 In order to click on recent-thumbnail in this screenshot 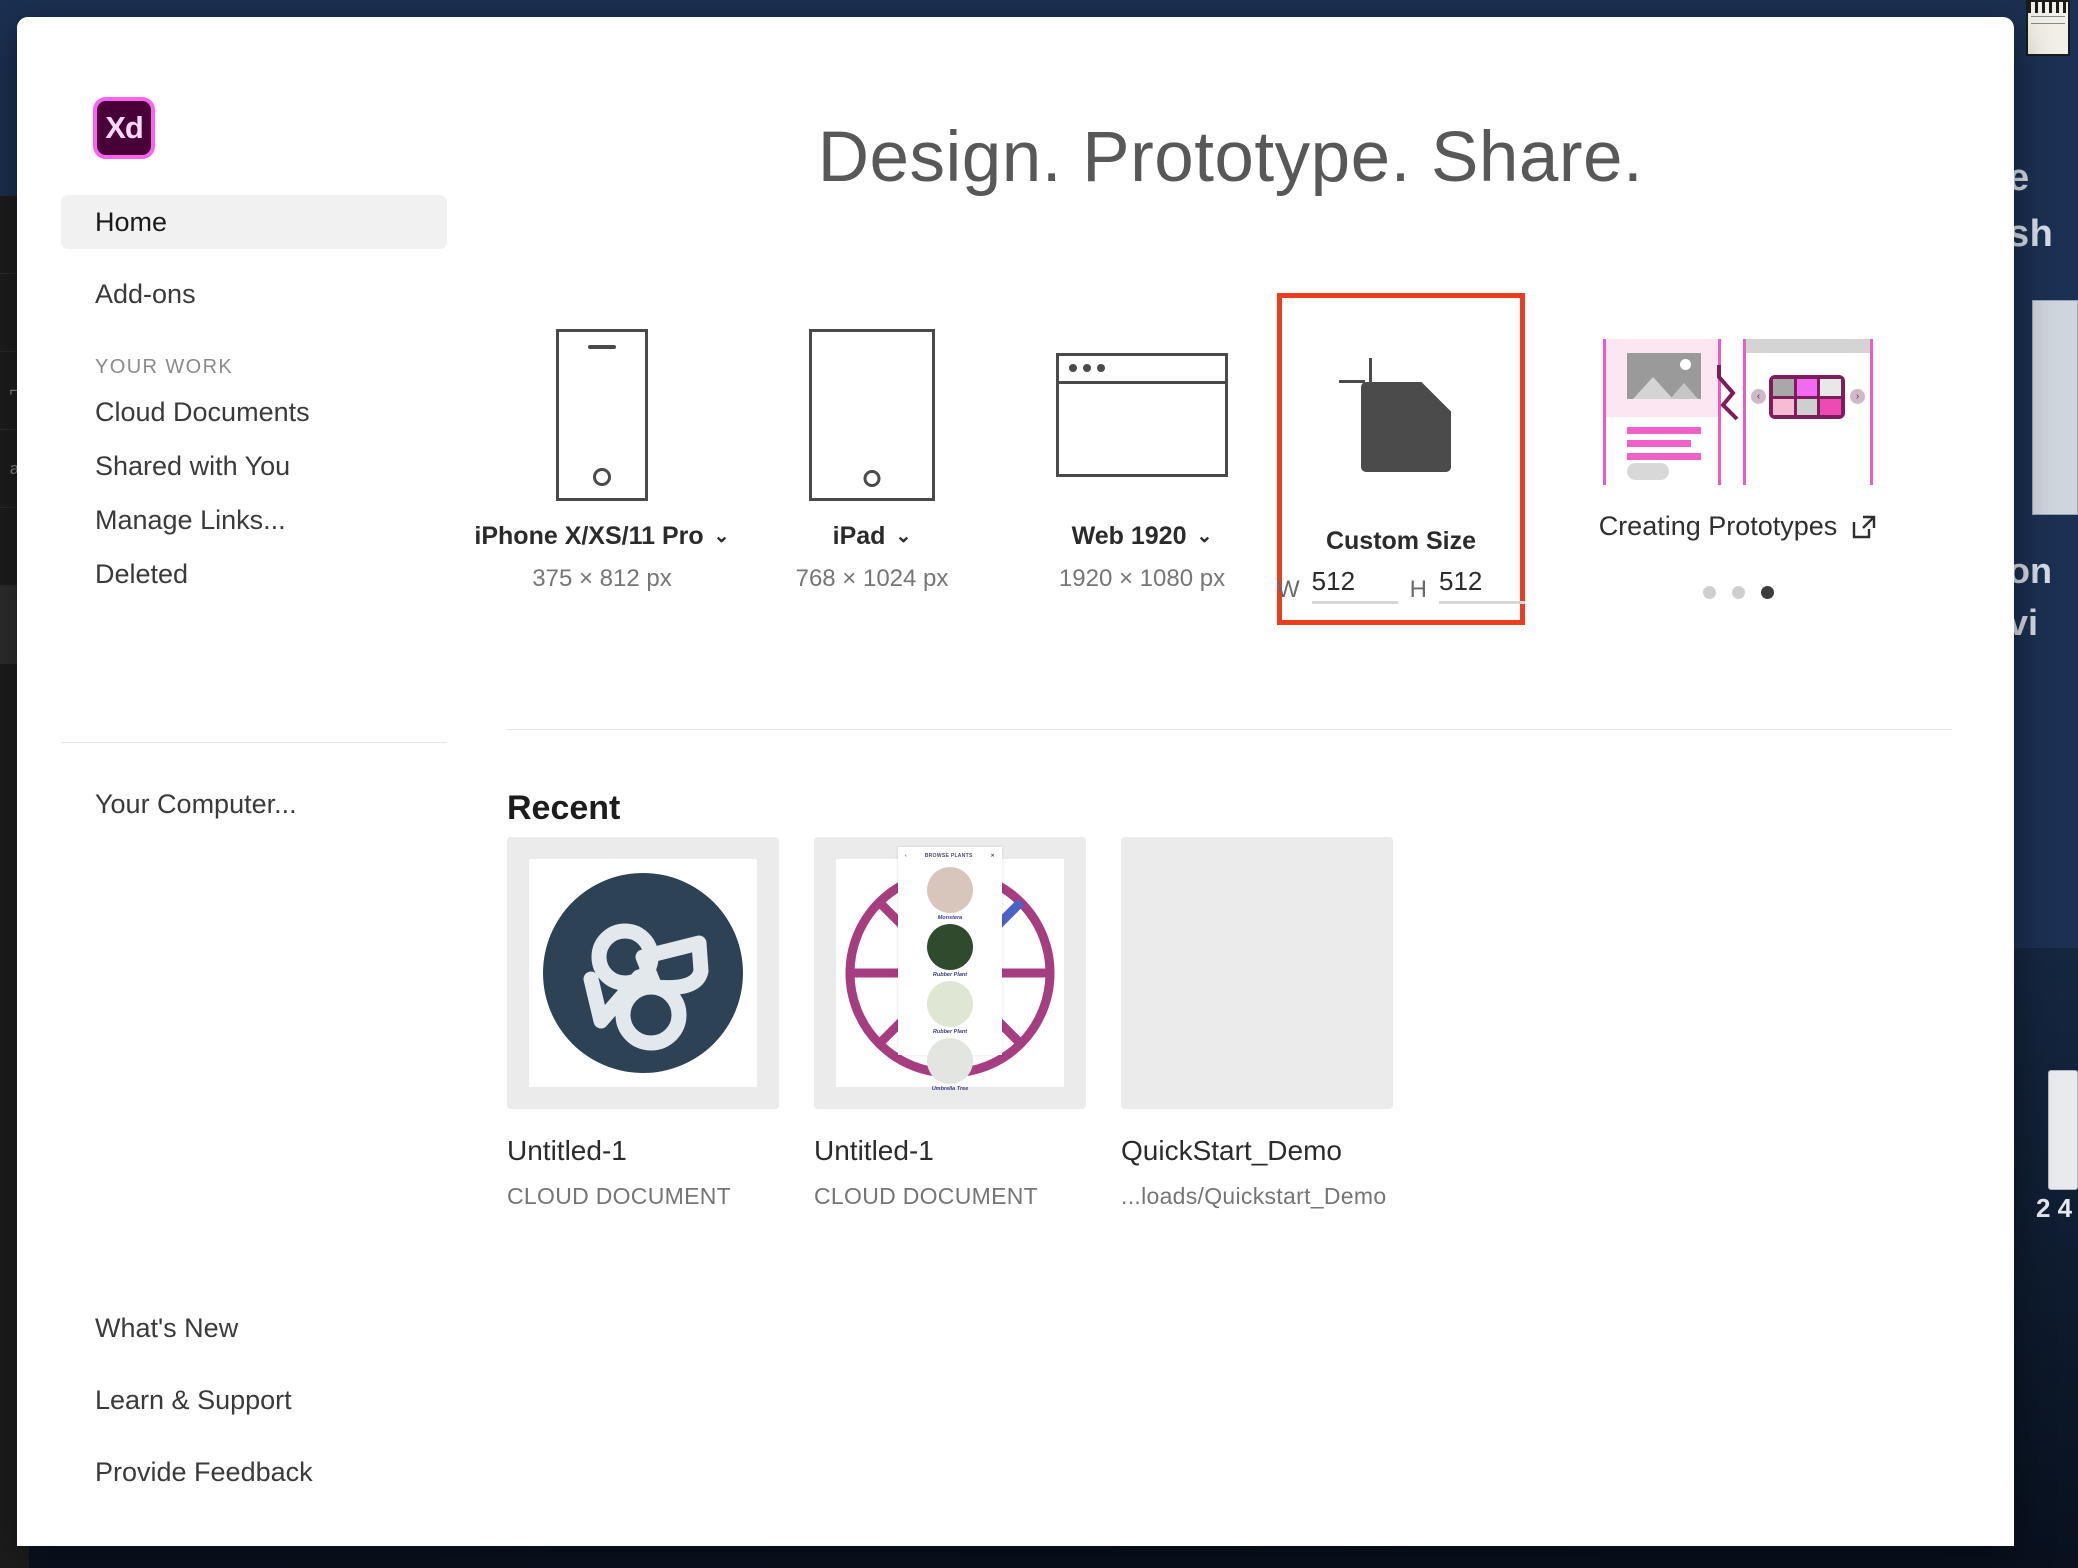, I will do `click(643, 973)`.